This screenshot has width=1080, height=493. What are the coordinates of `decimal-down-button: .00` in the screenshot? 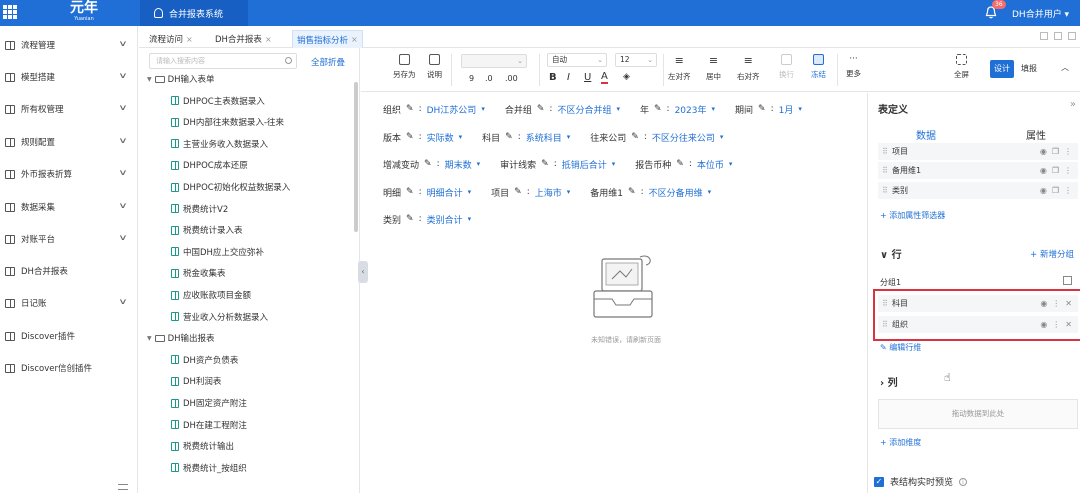 It's located at (511, 78).